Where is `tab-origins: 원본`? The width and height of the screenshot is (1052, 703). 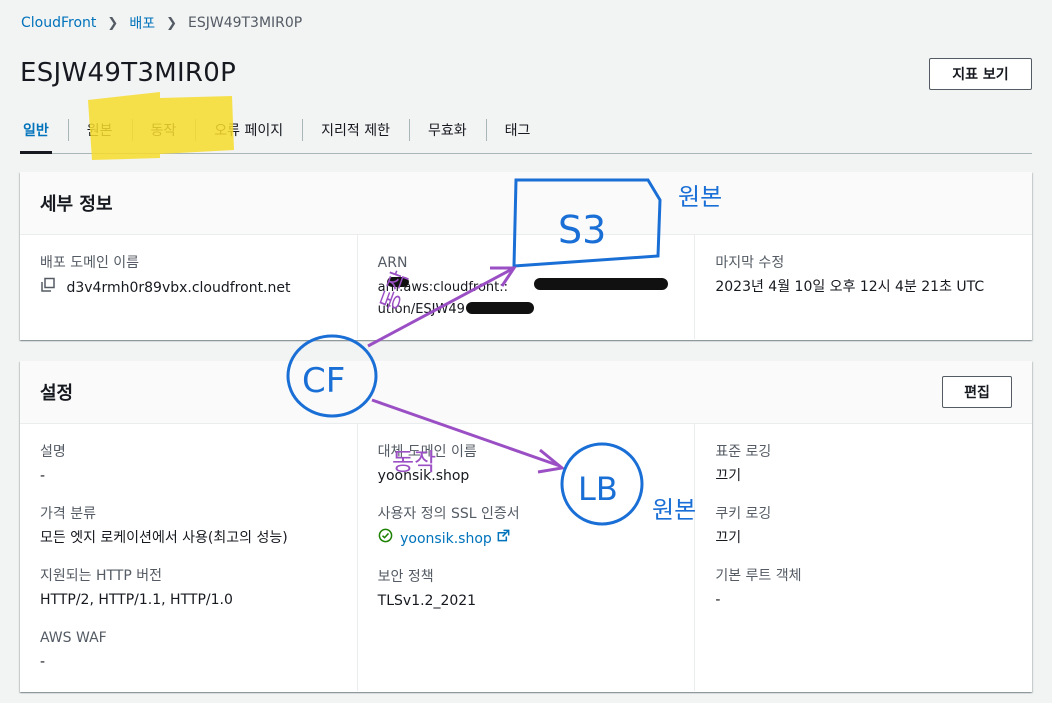
tab-origins: 원본 is located at coordinates (99, 130).